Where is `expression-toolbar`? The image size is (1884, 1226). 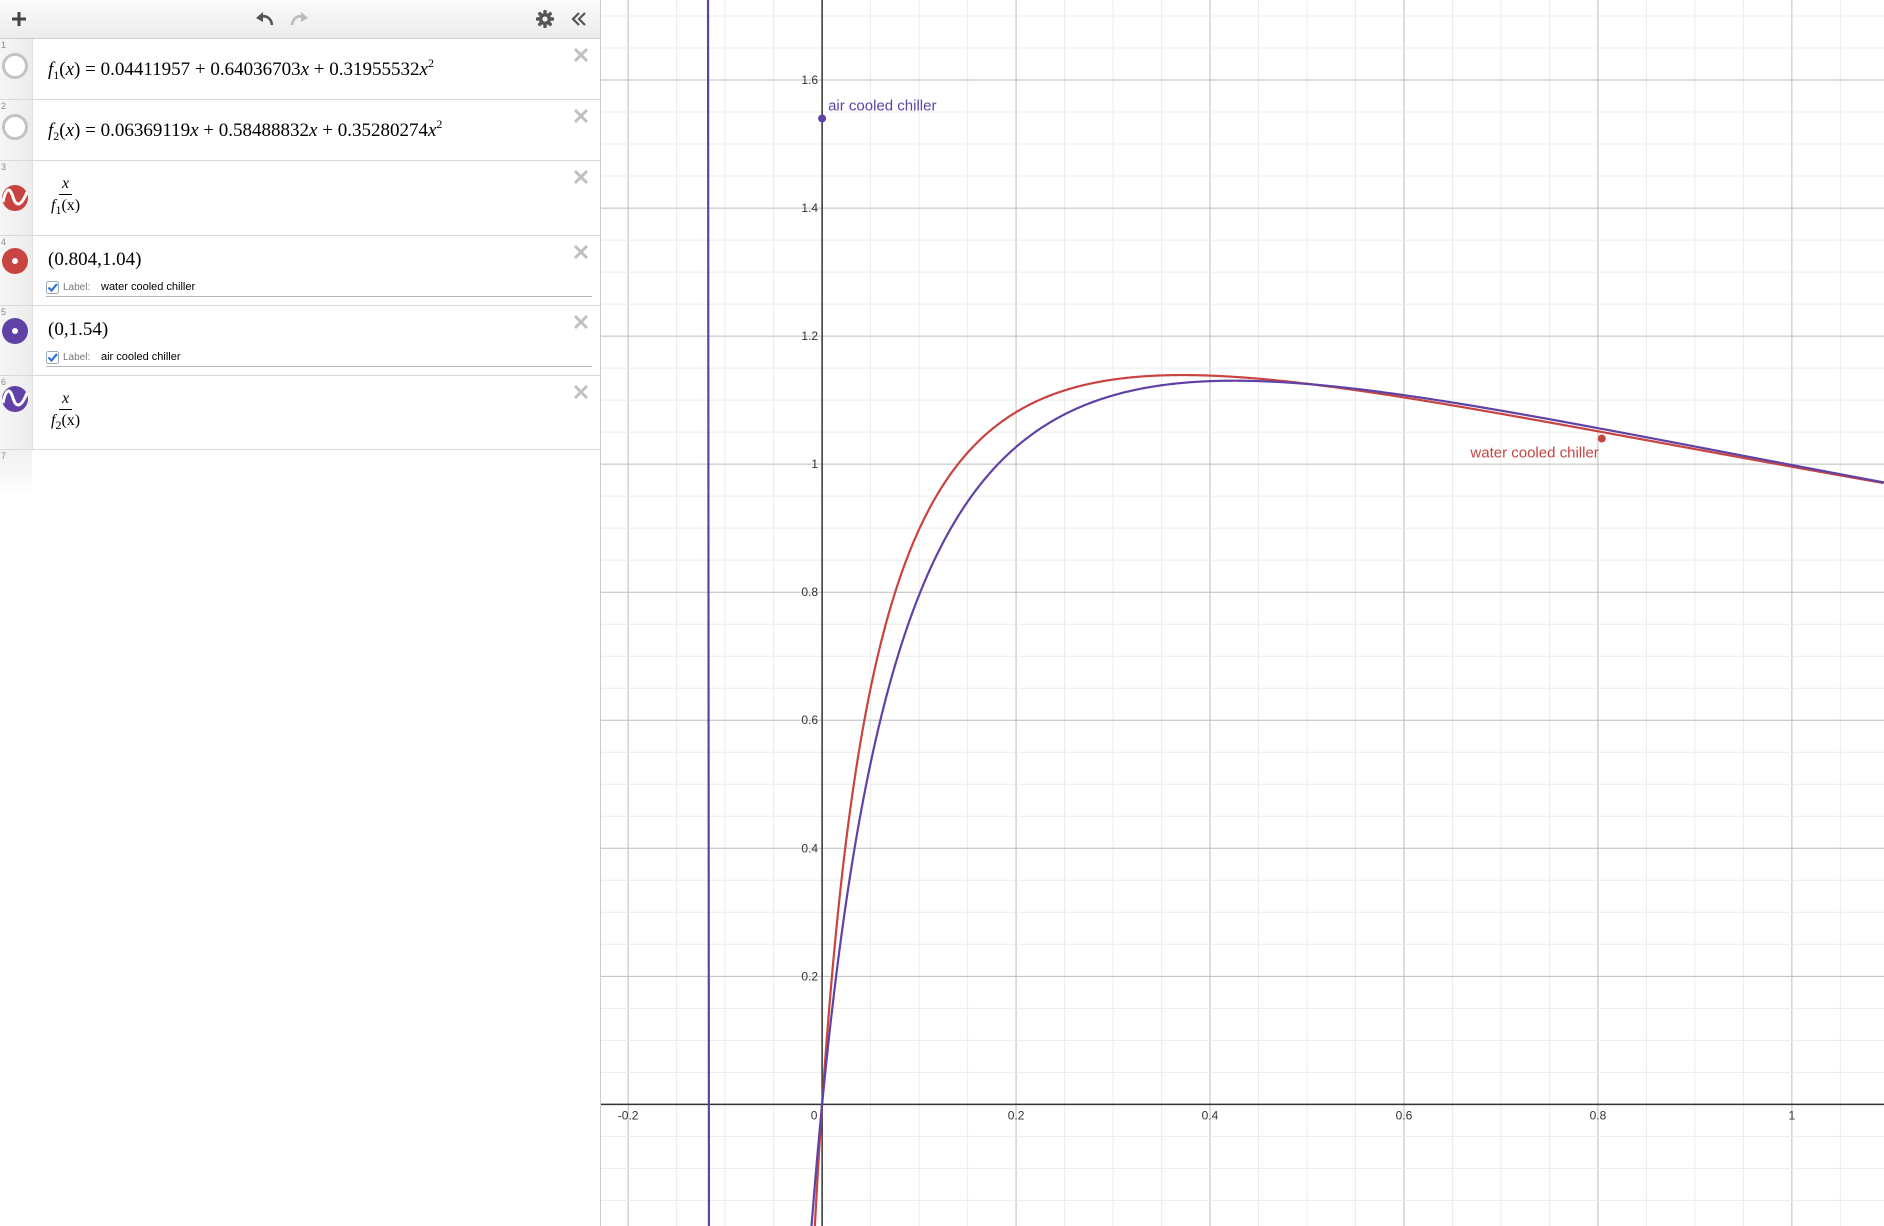 expression-toolbar is located at coordinates (300, 19).